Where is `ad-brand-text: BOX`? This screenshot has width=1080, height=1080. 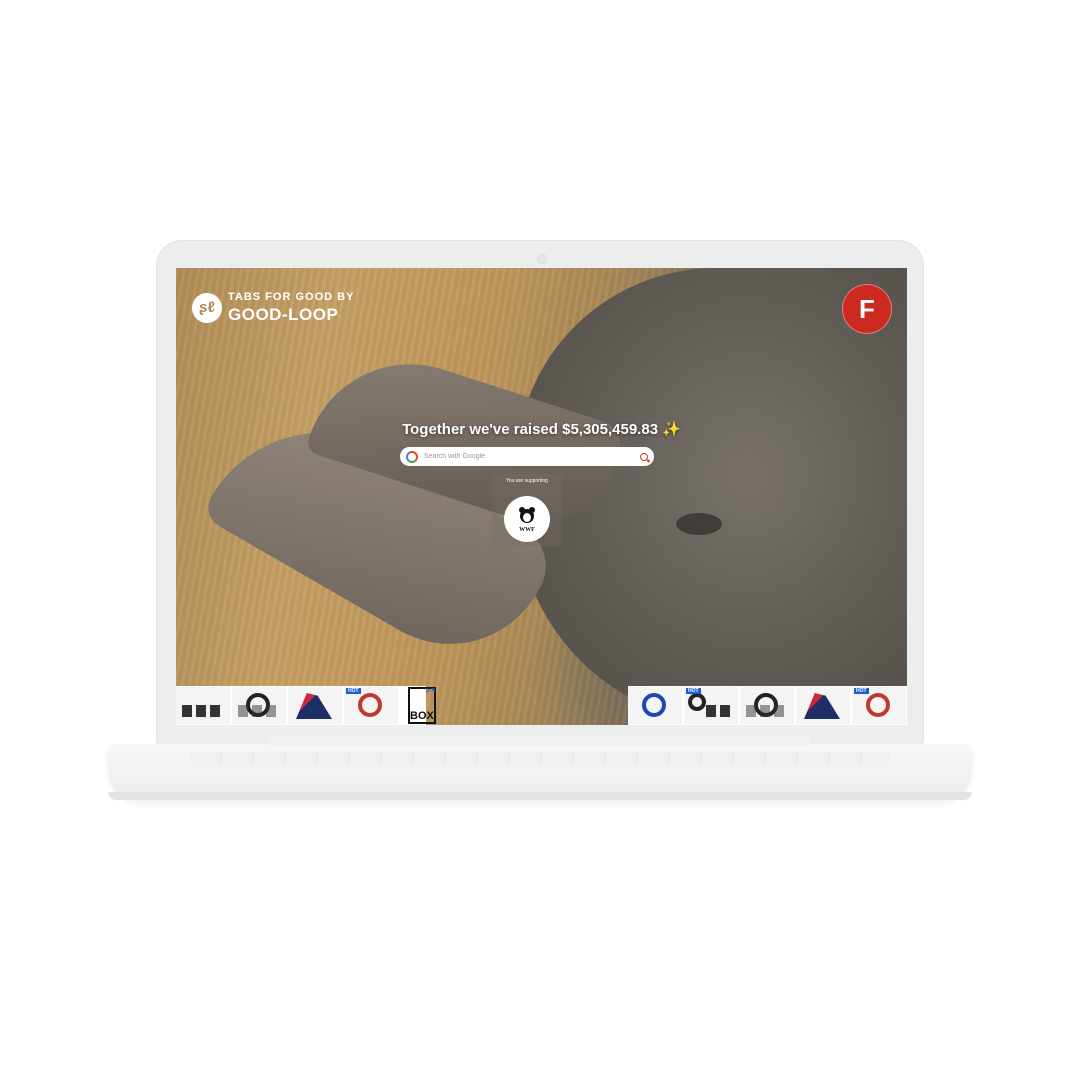 ad-brand-text: BOX is located at coordinates (422, 716).